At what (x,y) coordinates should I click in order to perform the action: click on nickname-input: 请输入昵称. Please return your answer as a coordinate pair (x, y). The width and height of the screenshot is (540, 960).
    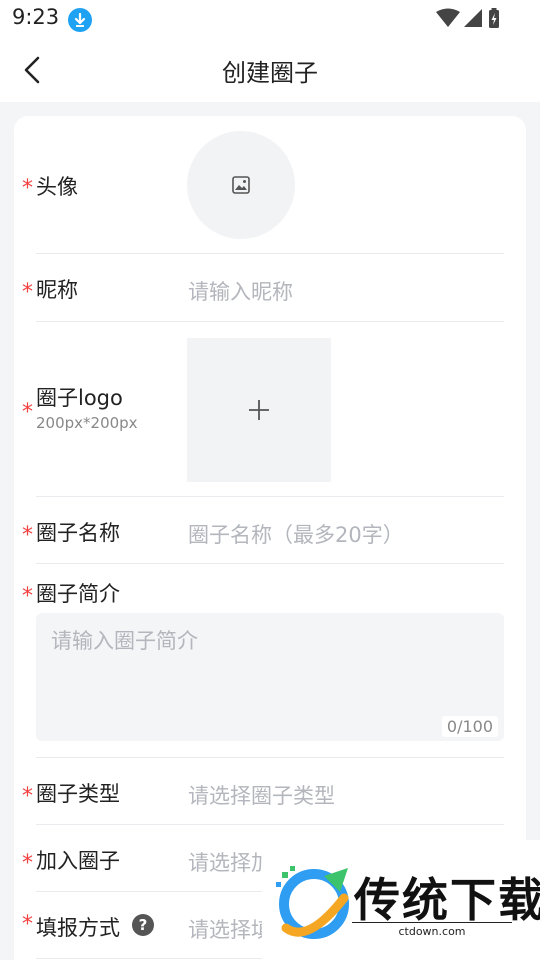
    Looking at the image, I should click on (240, 291).